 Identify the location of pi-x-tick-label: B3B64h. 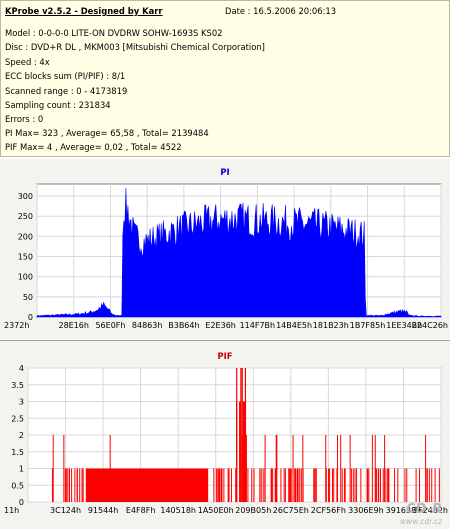
(183, 325).